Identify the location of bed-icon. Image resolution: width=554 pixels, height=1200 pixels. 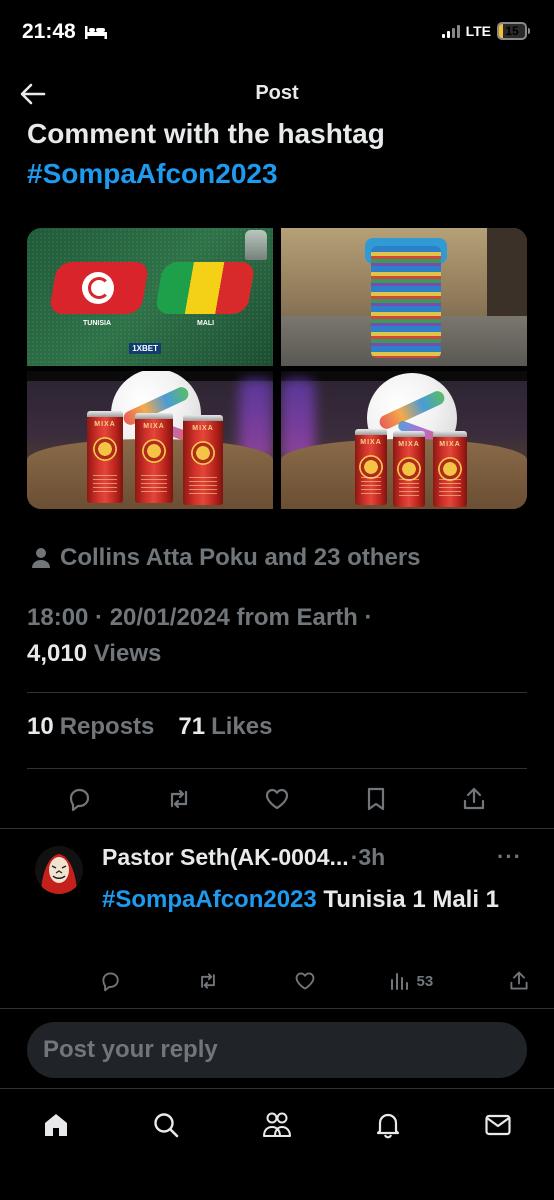
(95, 32).